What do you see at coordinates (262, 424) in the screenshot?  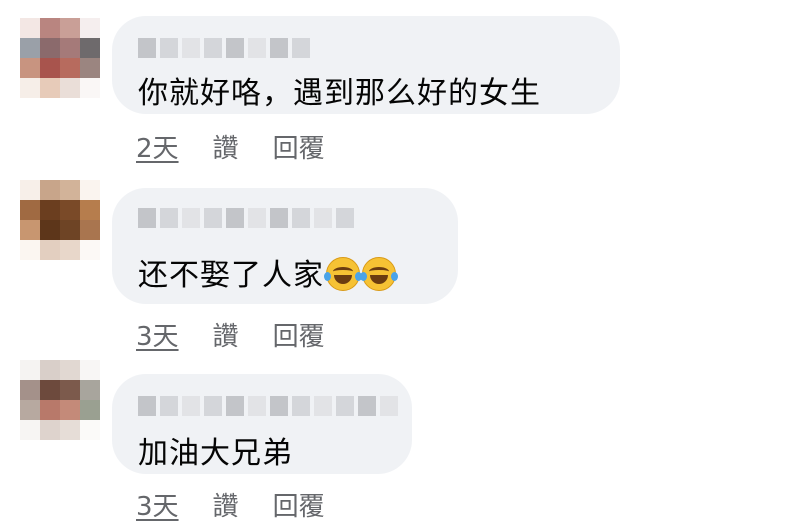 I see `comment-bubble: 加油大兄弟` at bounding box center [262, 424].